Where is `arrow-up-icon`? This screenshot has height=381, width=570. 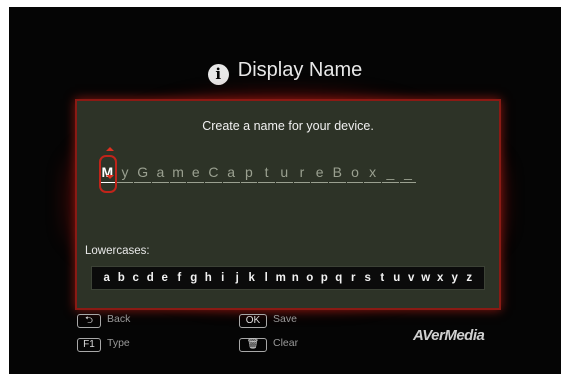 arrow-up-icon is located at coordinates (110, 149).